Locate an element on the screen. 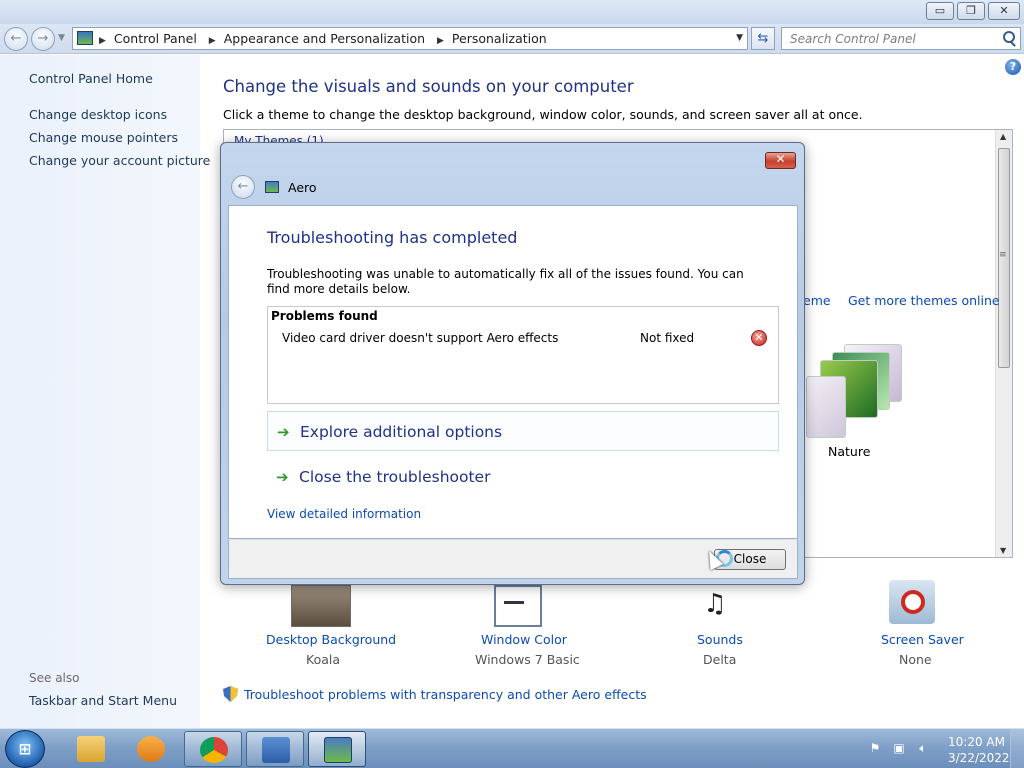  minimize-icon: ▭ is located at coordinates (940, 10).